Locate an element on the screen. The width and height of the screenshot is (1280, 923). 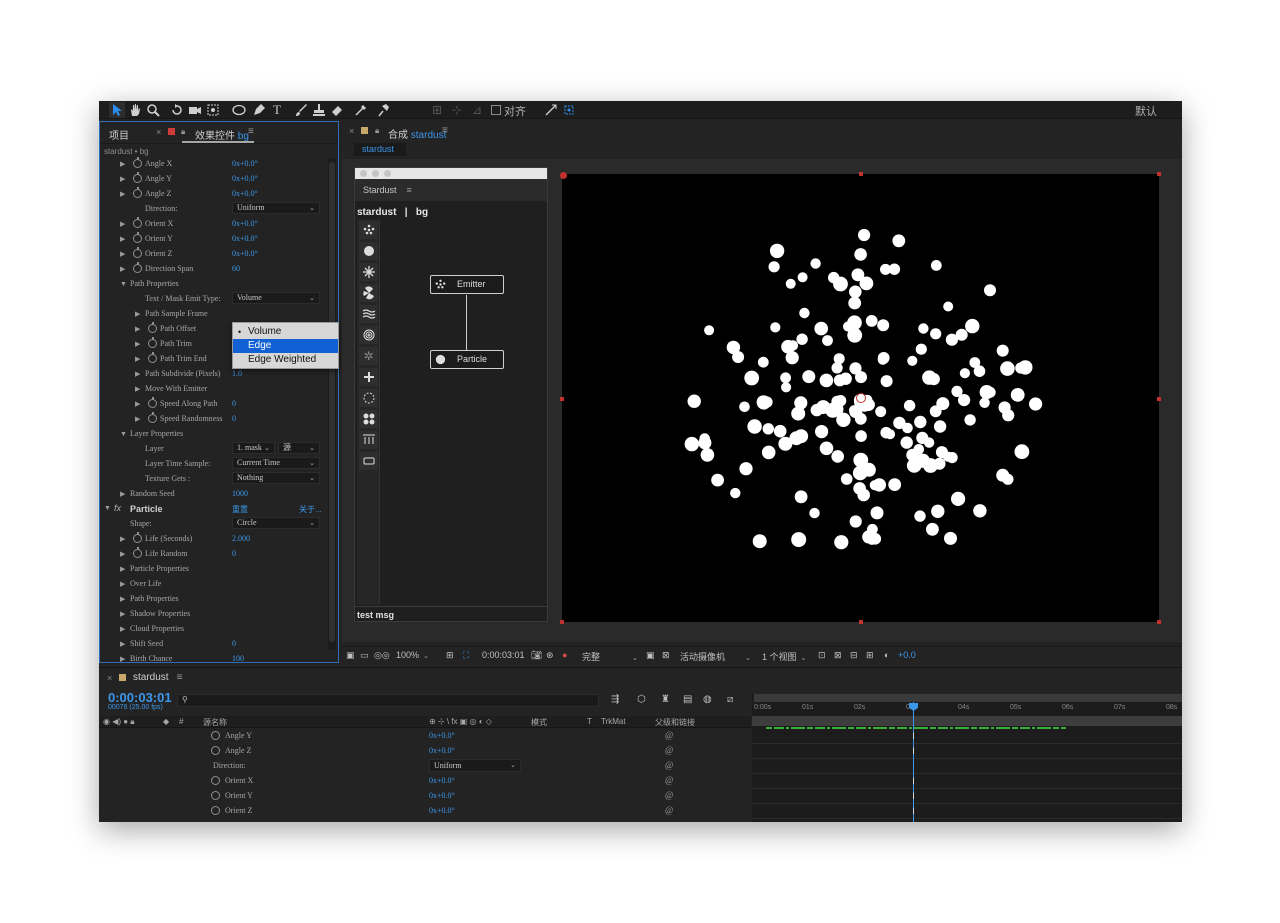
channel-icon: ● is located at coordinates (564, 655).